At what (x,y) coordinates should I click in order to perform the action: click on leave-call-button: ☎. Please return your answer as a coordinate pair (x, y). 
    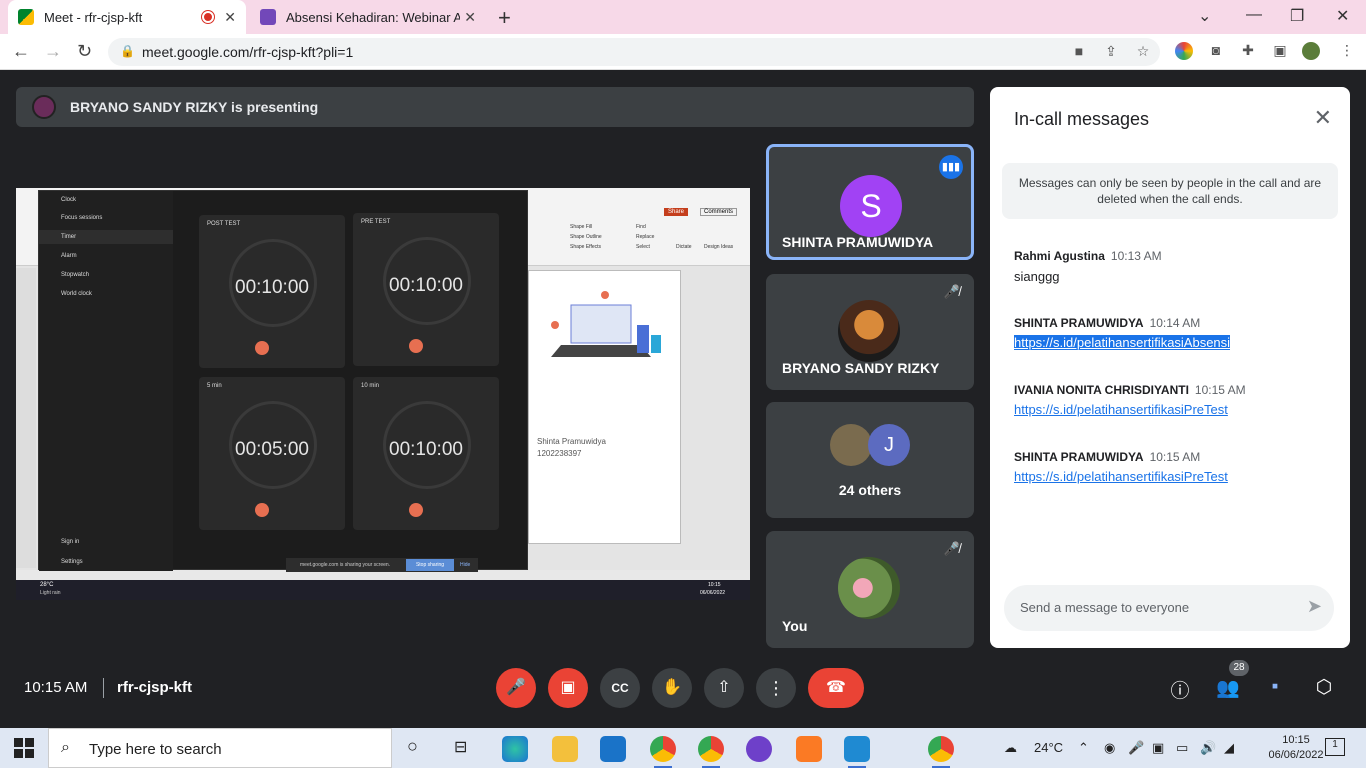
    Looking at the image, I should click on (836, 688).